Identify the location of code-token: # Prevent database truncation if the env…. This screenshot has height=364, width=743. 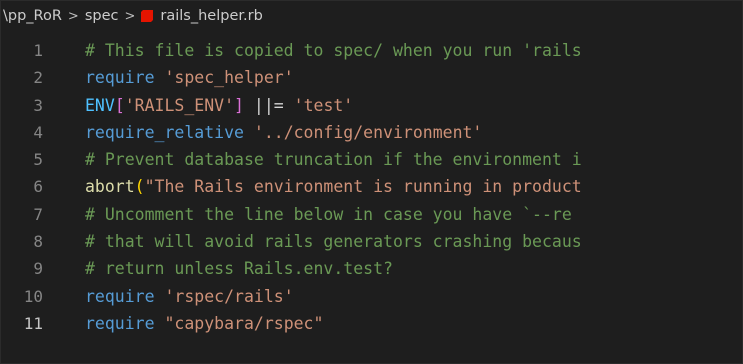
(333, 160).